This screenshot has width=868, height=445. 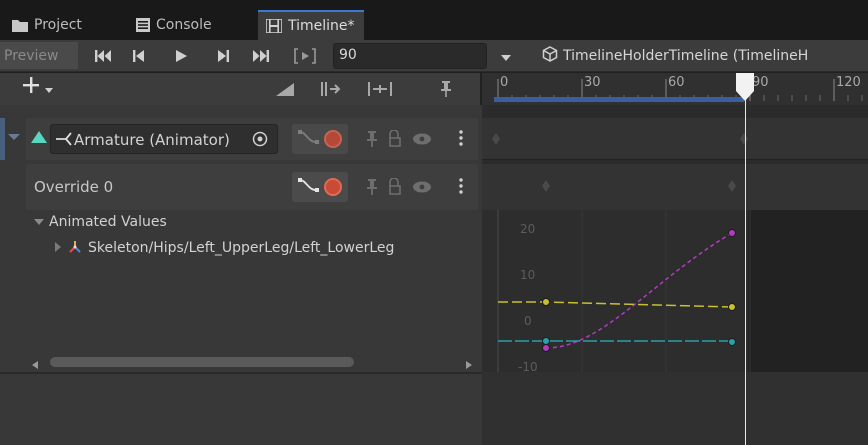 What do you see at coordinates (446, 89) in the screenshot?
I see `pin-icon` at bounding box center [446, 89].